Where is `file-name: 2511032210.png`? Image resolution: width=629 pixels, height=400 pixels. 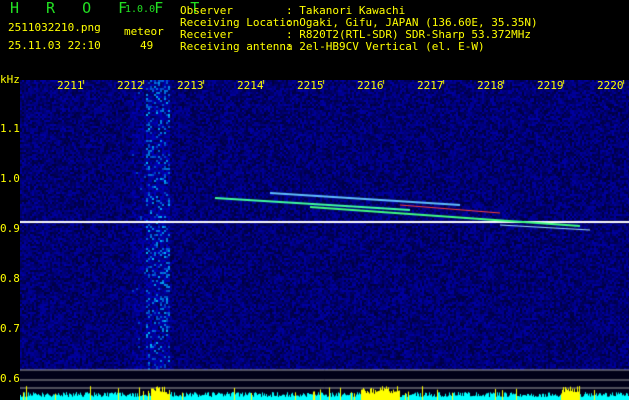 file-name: 2511032210.png is located at coordinates (54, 27).